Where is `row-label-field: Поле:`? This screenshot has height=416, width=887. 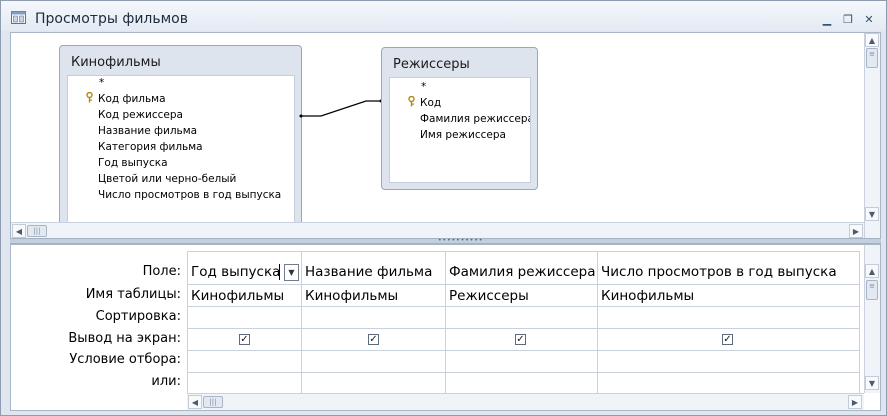 row-label-field: Поле: is located at coordinates (161, 271).